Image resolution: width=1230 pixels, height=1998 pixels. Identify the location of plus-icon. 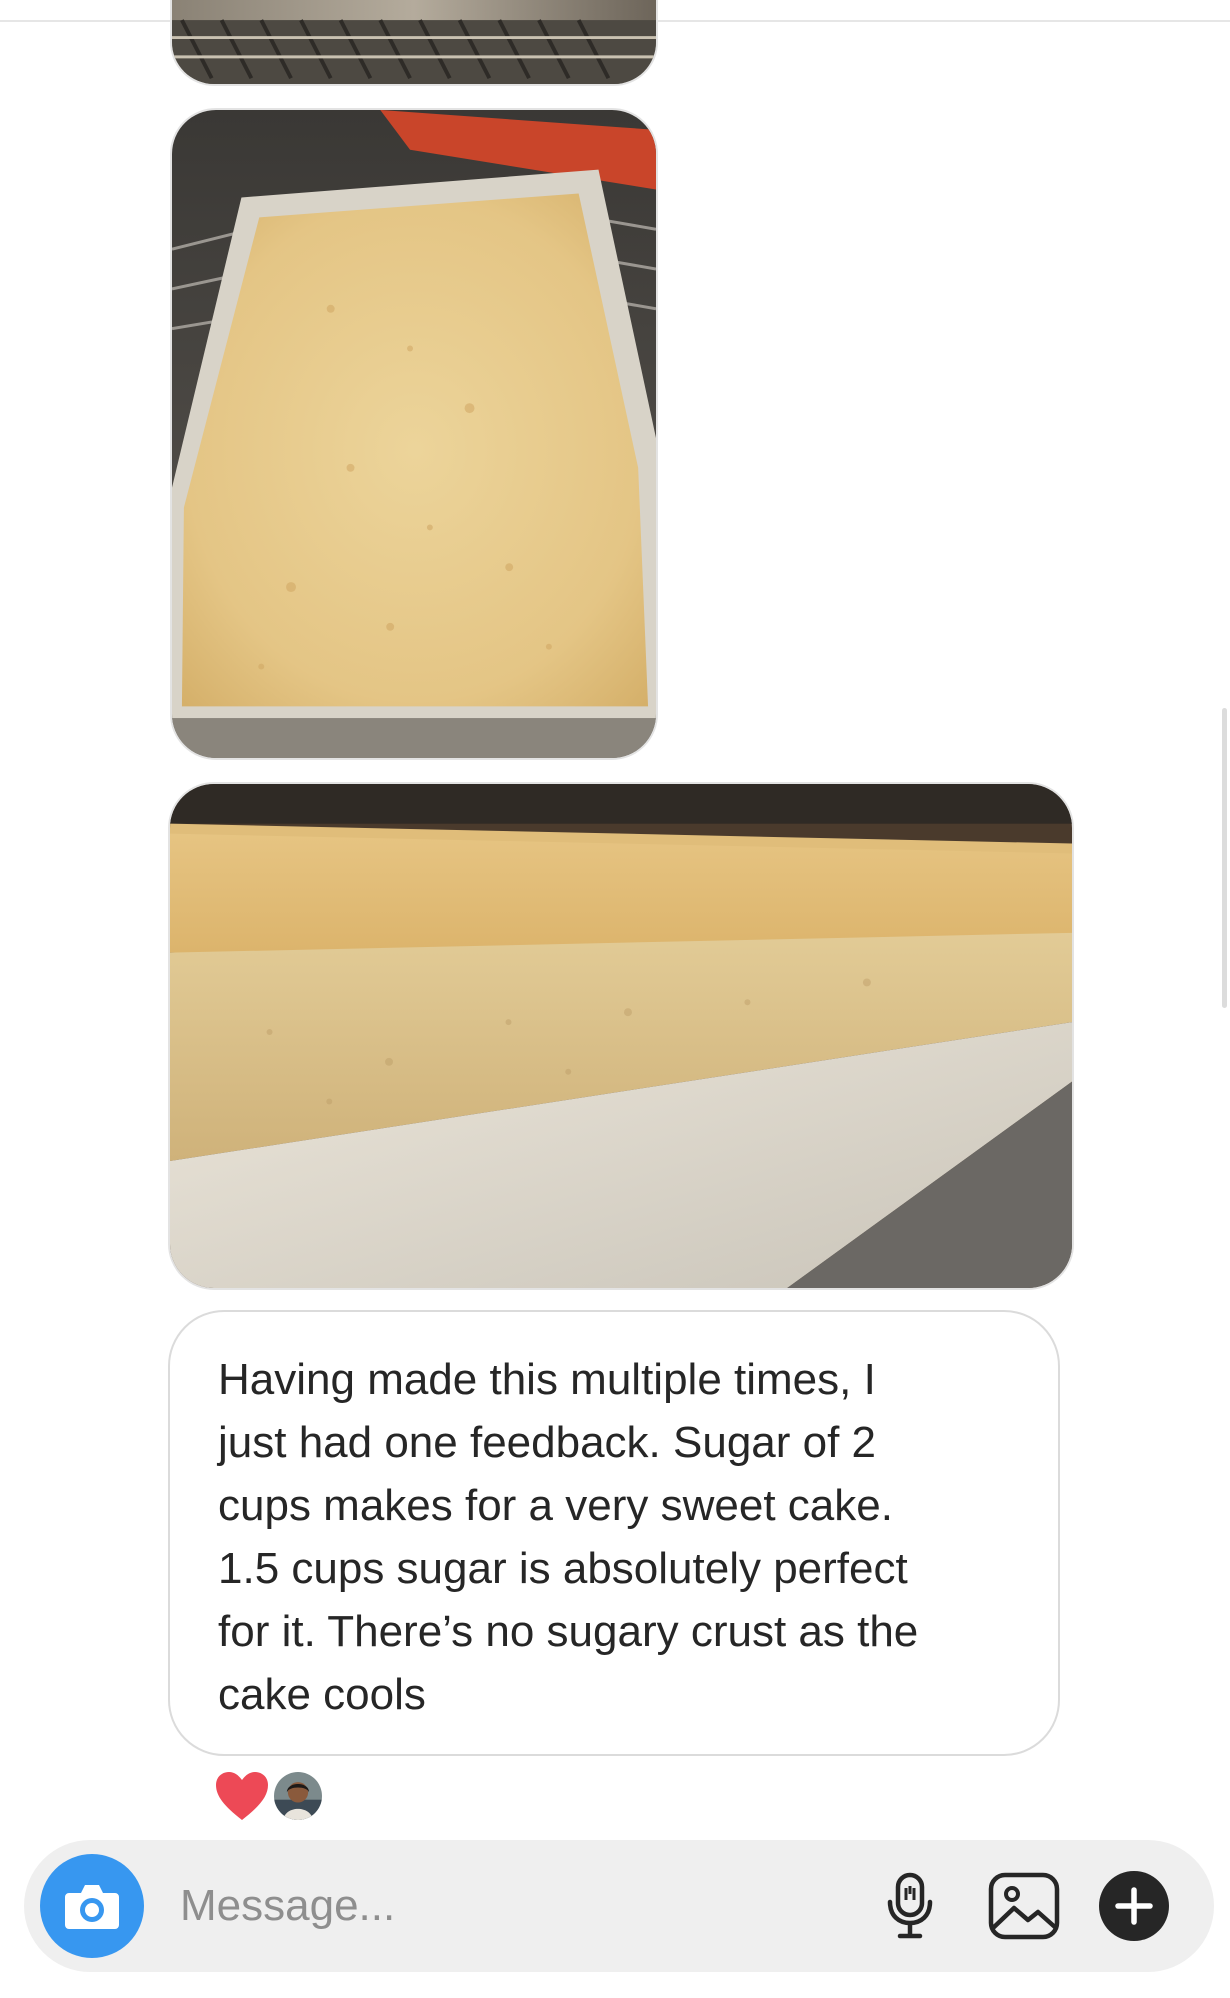
(1134, 1906).